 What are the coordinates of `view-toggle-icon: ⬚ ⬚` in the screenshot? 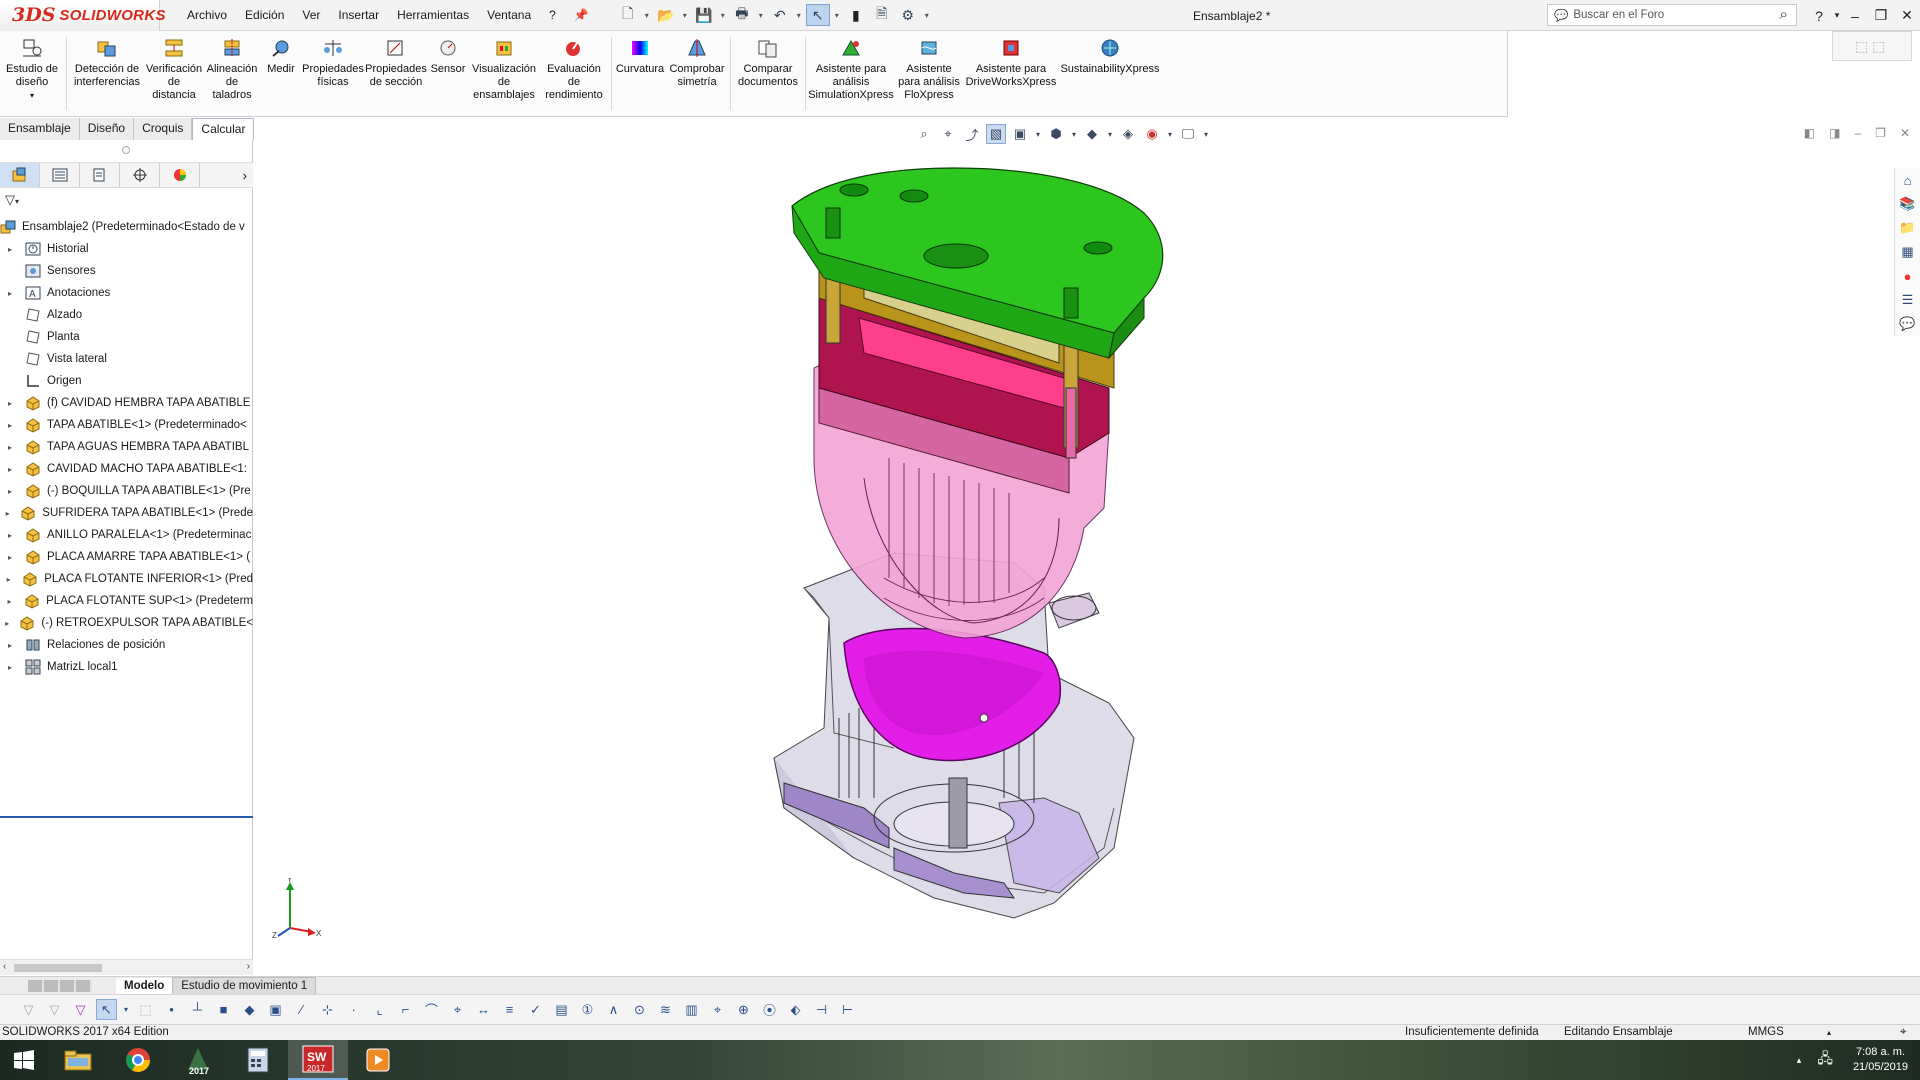 It's located at (1870, 46).